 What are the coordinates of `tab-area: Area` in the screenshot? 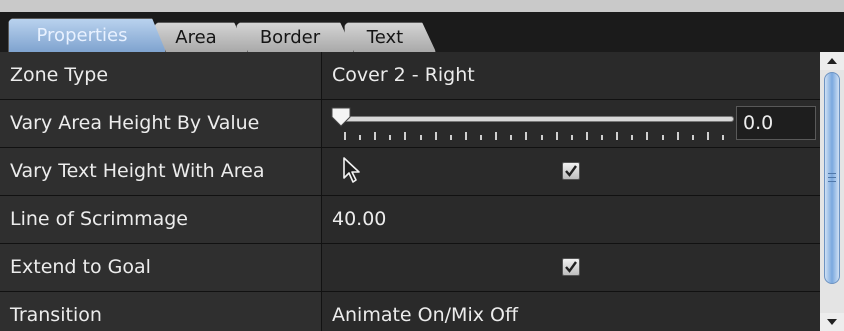 It's located at (201, 37).